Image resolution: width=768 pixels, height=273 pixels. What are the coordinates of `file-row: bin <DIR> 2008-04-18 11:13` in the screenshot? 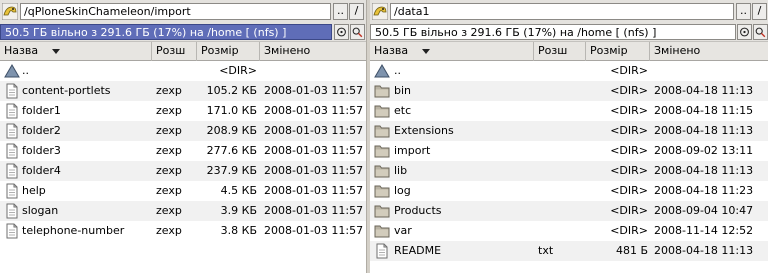 It's located at (569, 91).